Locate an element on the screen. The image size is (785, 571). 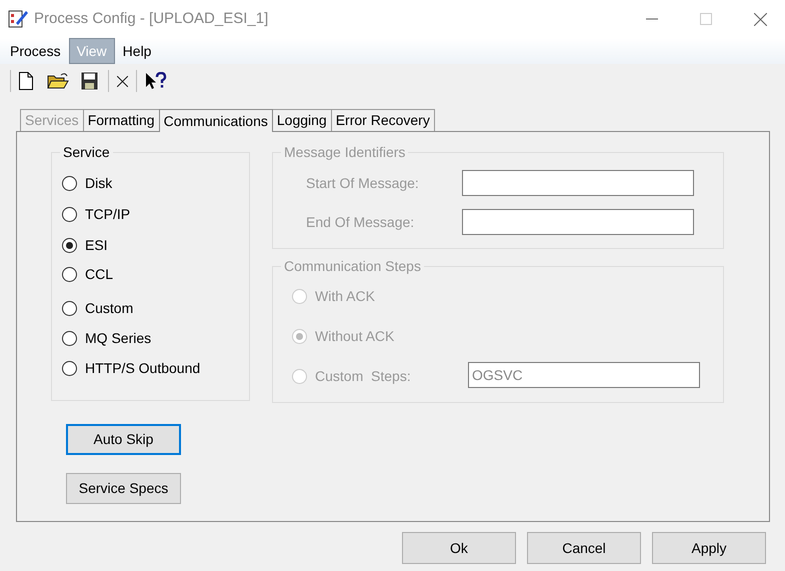
option-label: Without ACK is located at coordinates (354, 336).